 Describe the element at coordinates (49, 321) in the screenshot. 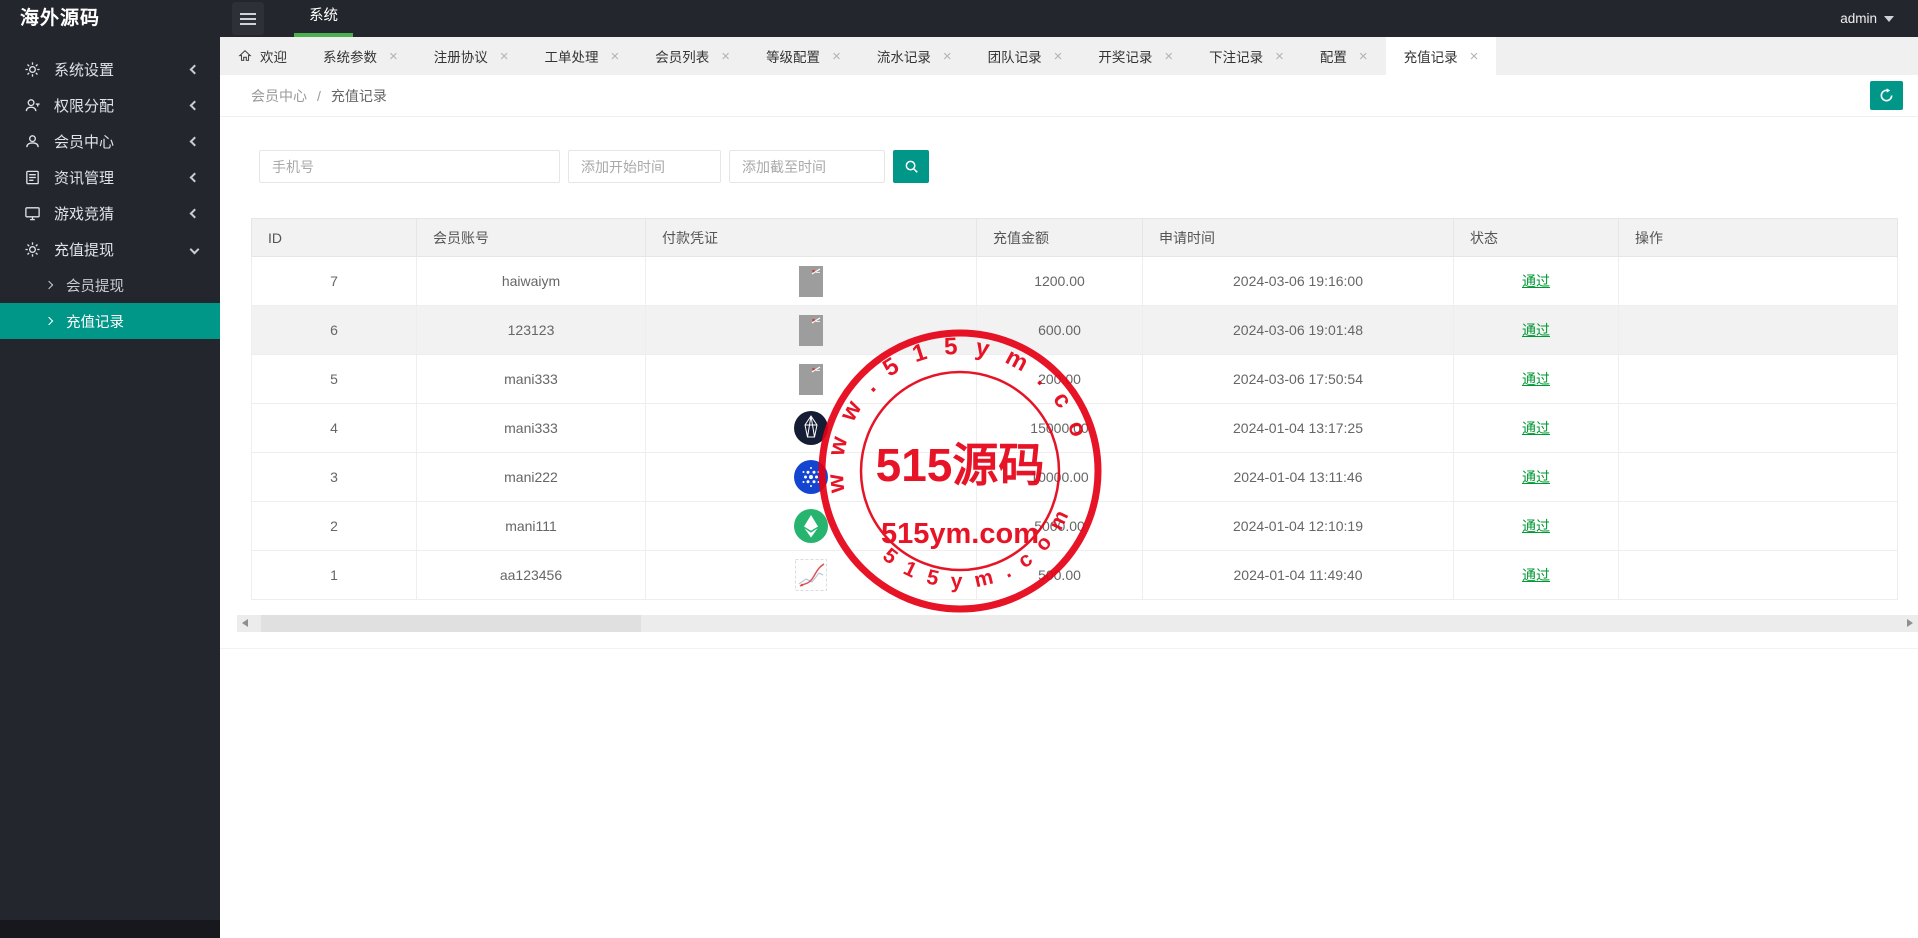

I see `chevron-right-icon` at that location.